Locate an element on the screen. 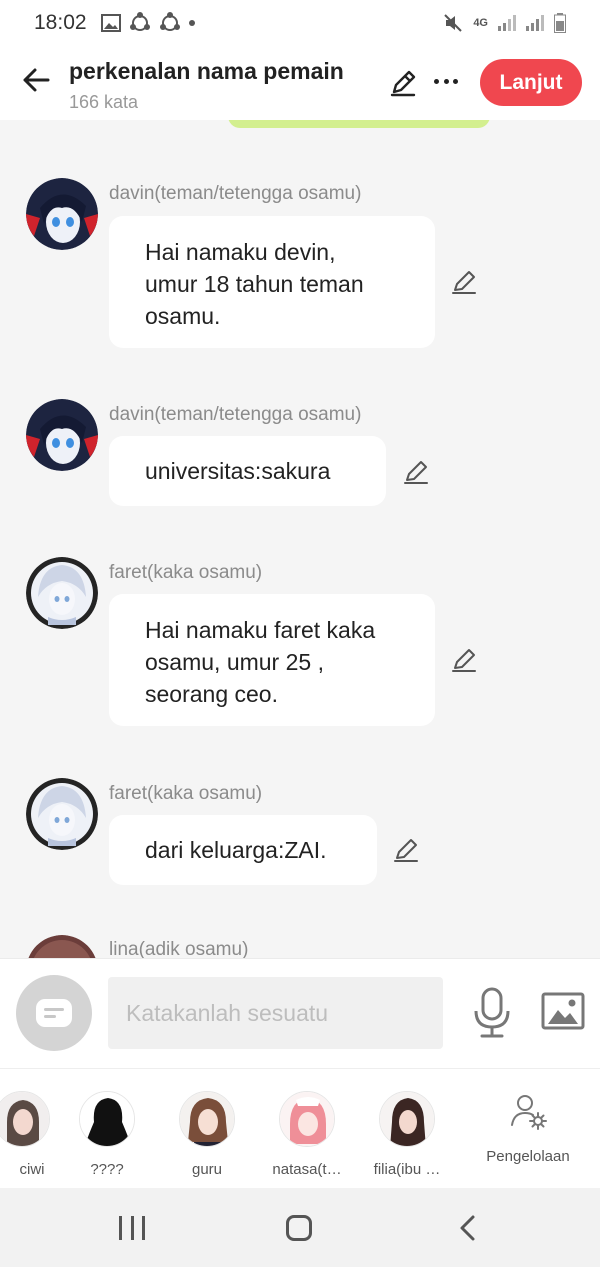  signal-icon is located at coordinates (507, 23).